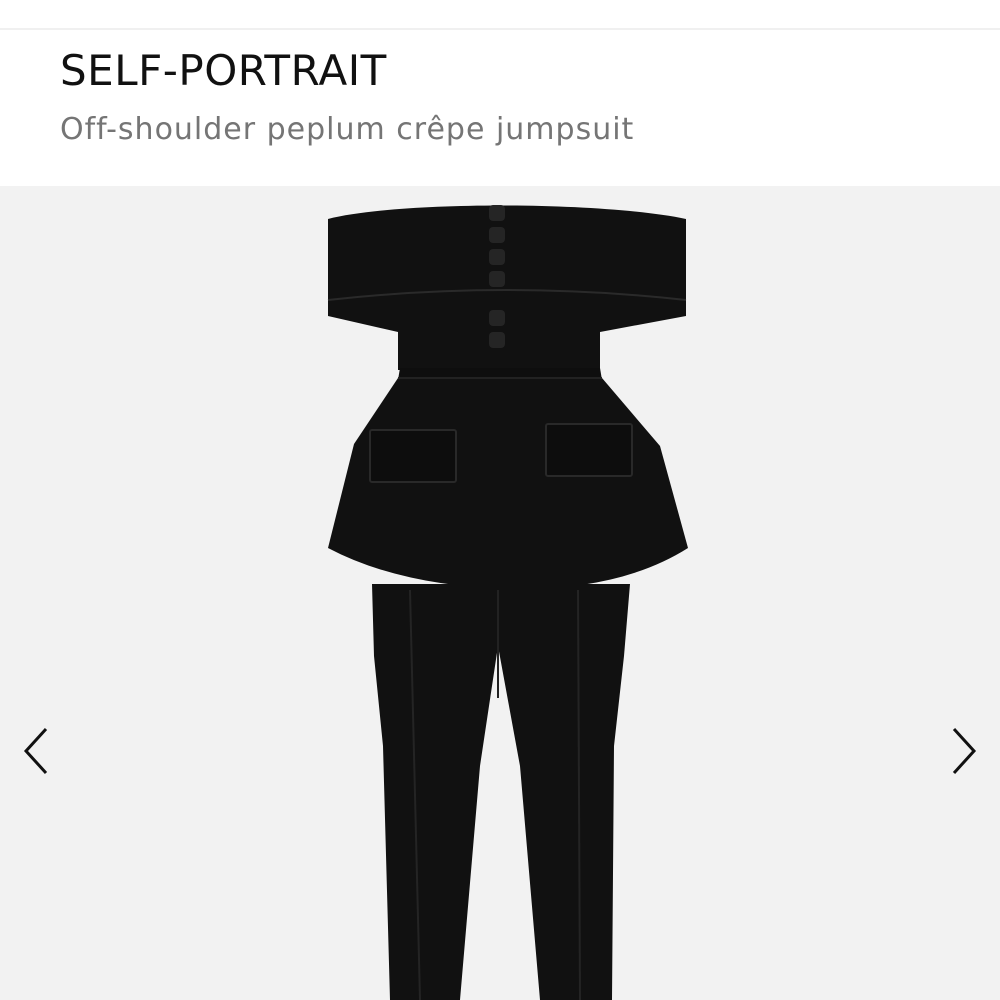  Describe the element at coordinates (347, 129) in the screenshot. I see `product-title: Off-shoulder peplum crêpe jumpsuit` at that location.